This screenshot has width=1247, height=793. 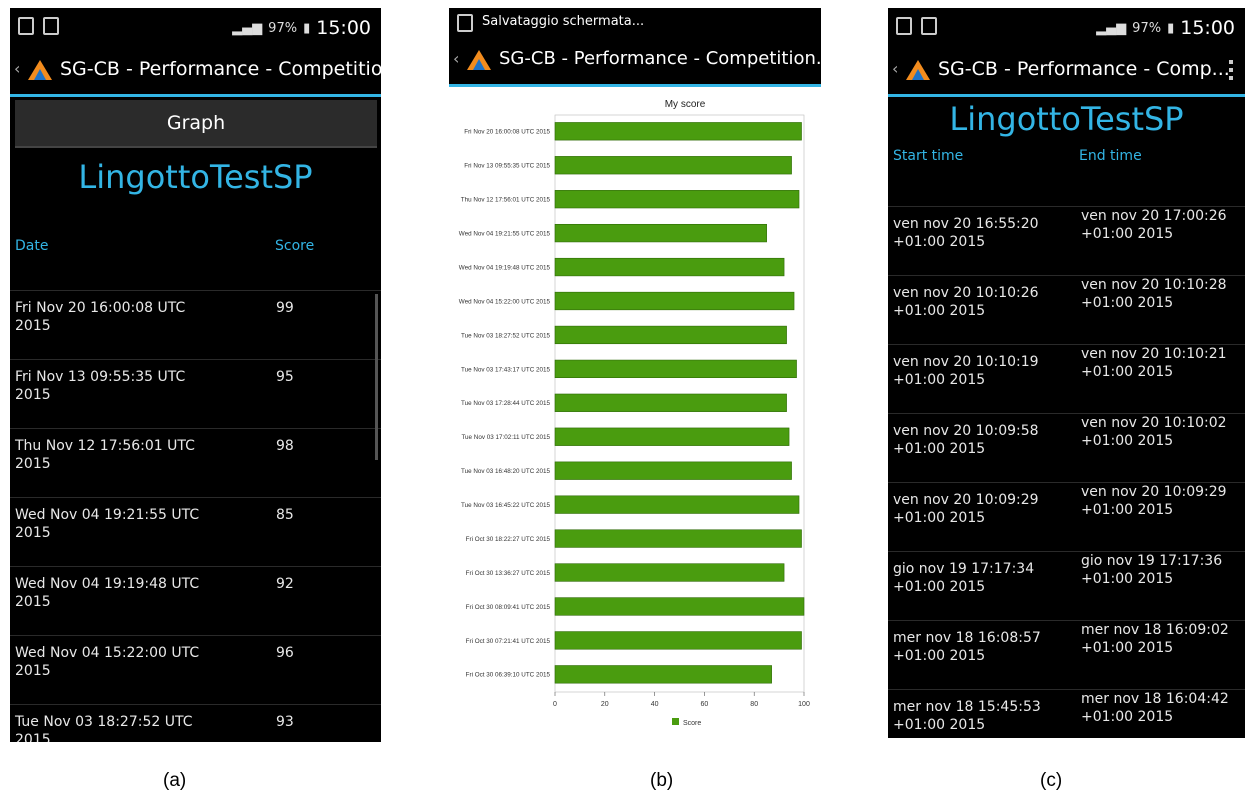 What do you see at coordinates (508, 675) in the screenshot?
I see `y-tick-label: Fri Oct 30 06:39:10 UTC 2015` at bounding box center [508, 675].